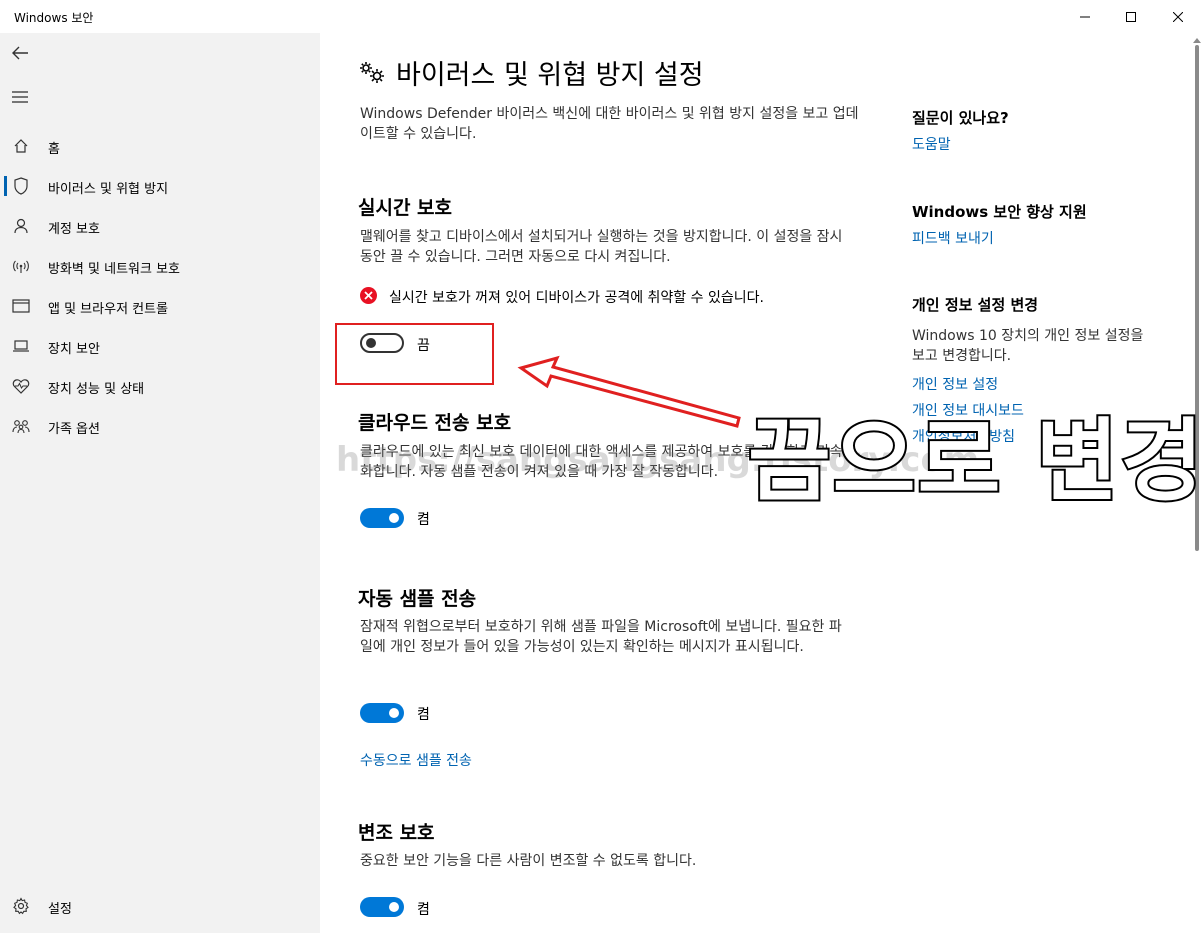 Image resolution: width=1201 pixels, height=933 pixels. Describe the element at coordinates (74, 429) in the screenshot. I see `sidebar-item-label: 가족 옵션` at that location.